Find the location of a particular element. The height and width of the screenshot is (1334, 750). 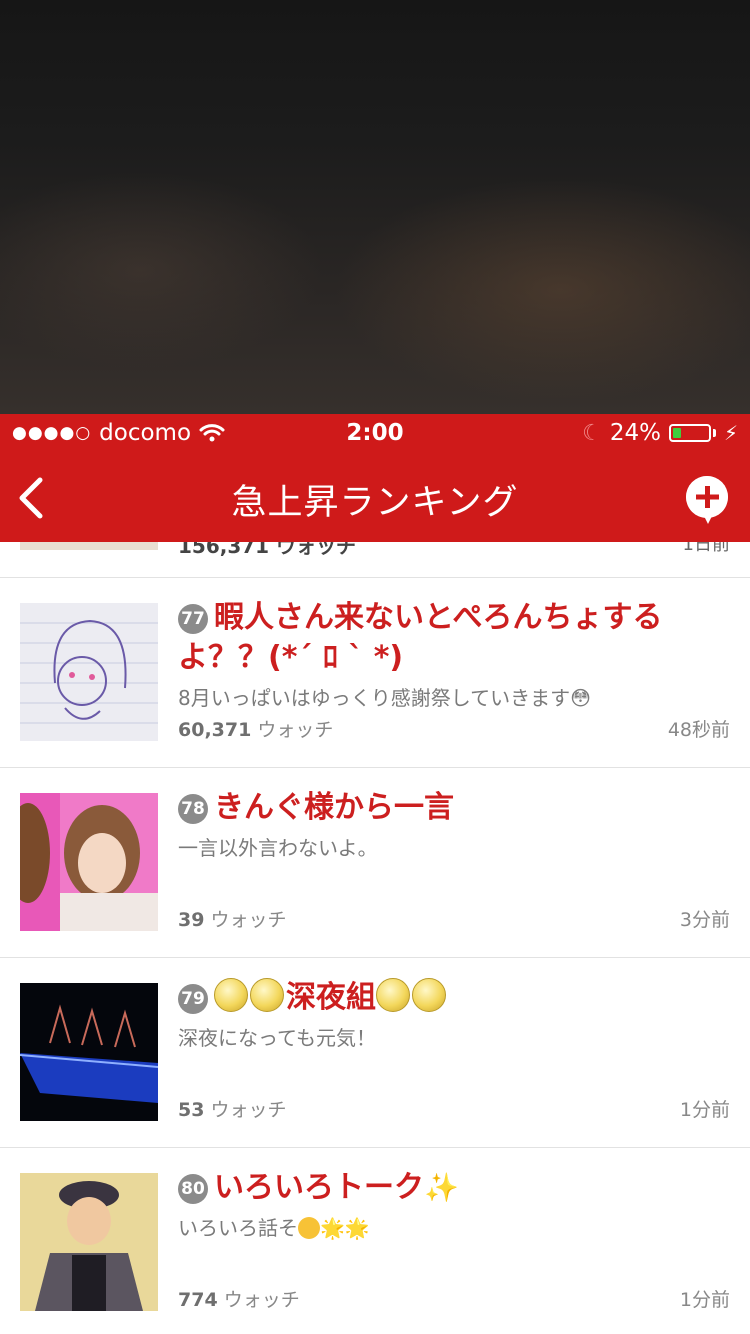

room-title: 80 いろいろトーク✨ is located at coordinates (438, 1188).